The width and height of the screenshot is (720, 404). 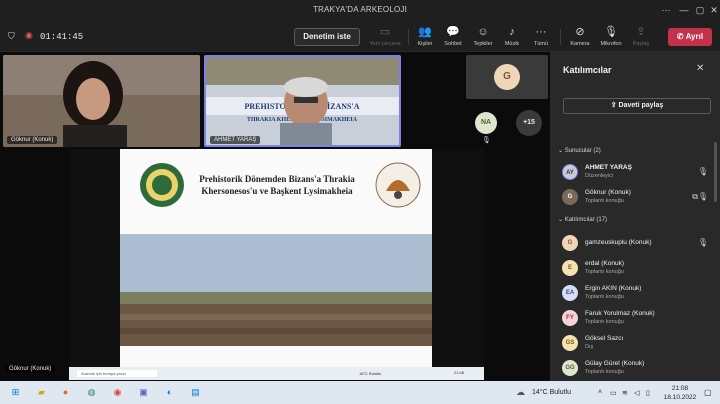 What do you see at coordinates (91, 392) in the screenshot?
I see `app-u-icon: ◍` at bounding box center [91, 392].